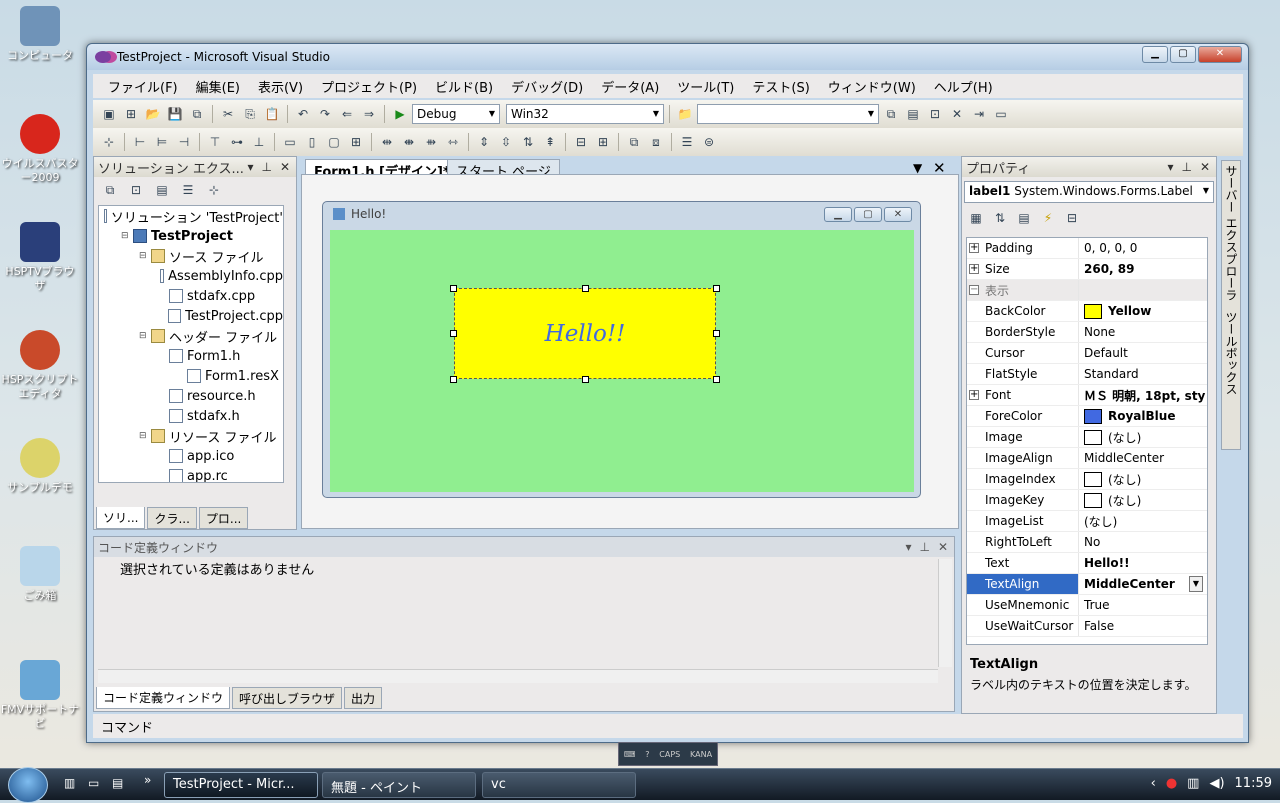 The height and width of the screenshot is (803, 1280). I want to click on property-row: UseMnemonic True, so click(1087, 605).